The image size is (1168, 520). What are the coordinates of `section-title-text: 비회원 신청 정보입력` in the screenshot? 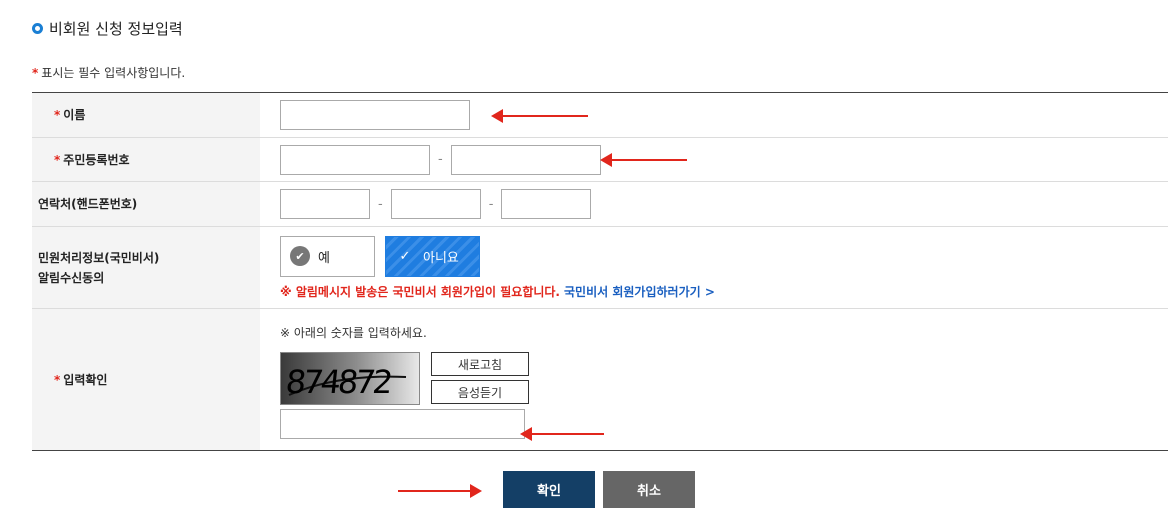 It's located at (116, 29).